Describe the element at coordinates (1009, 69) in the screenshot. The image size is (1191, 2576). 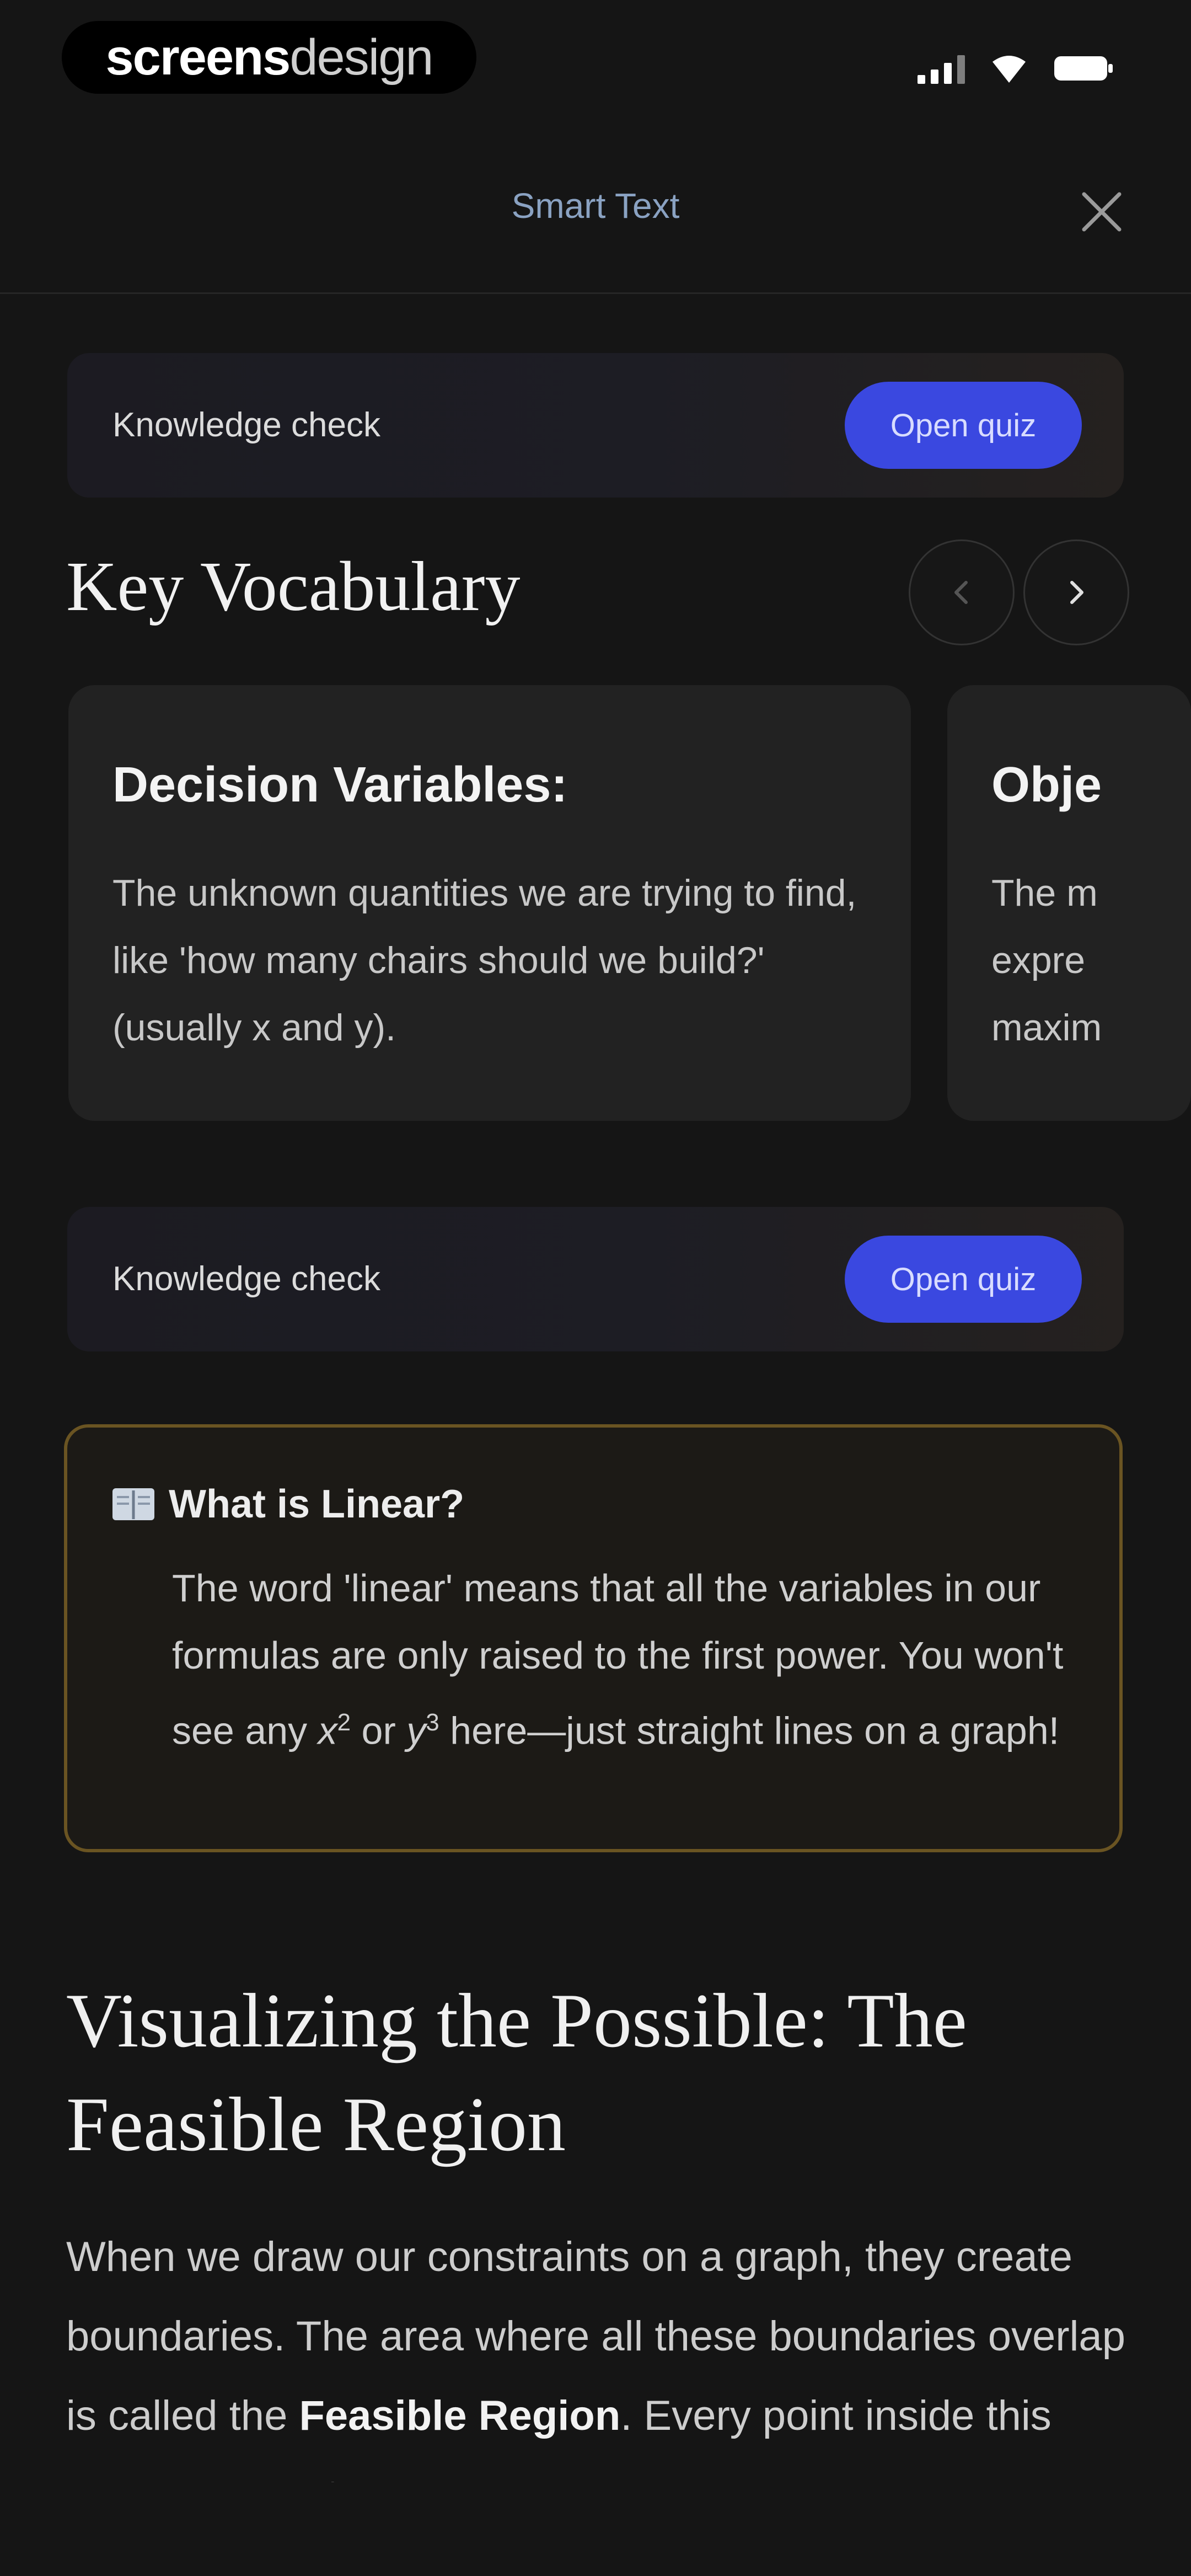
I see `wifi-icon` at that location.